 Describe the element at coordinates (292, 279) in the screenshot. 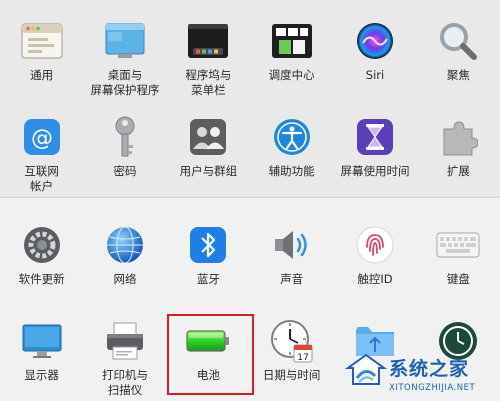

I see `pref-label: 声音` at that location.